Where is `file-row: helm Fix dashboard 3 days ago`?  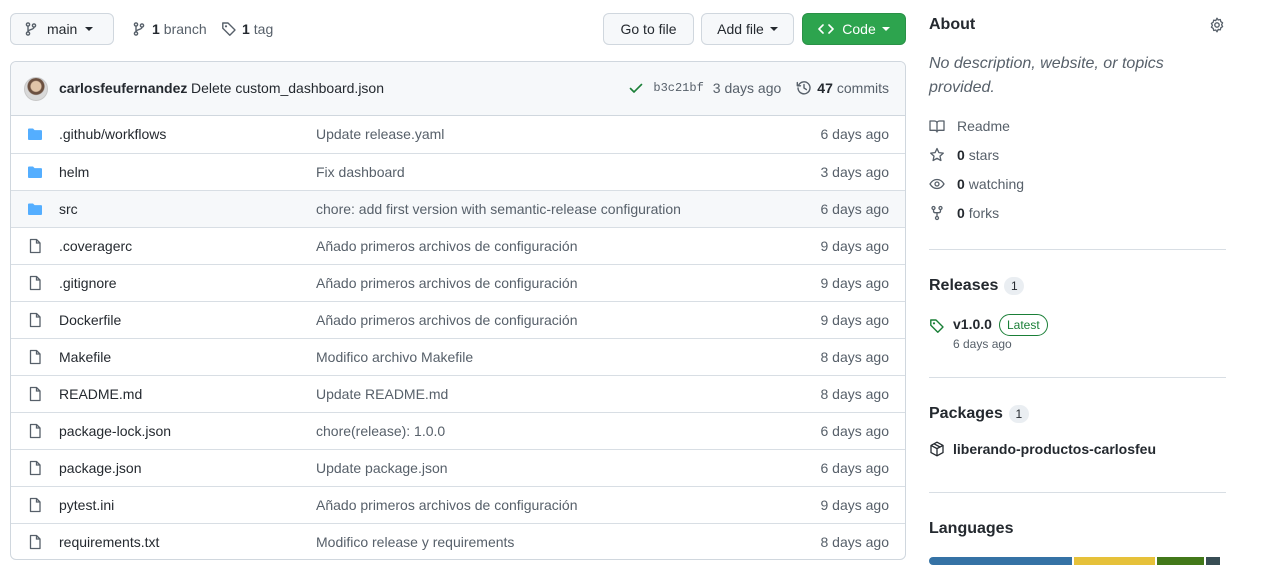
file-row: helm Fix dashboard 3 days ago is located at coordinates (458, 171).